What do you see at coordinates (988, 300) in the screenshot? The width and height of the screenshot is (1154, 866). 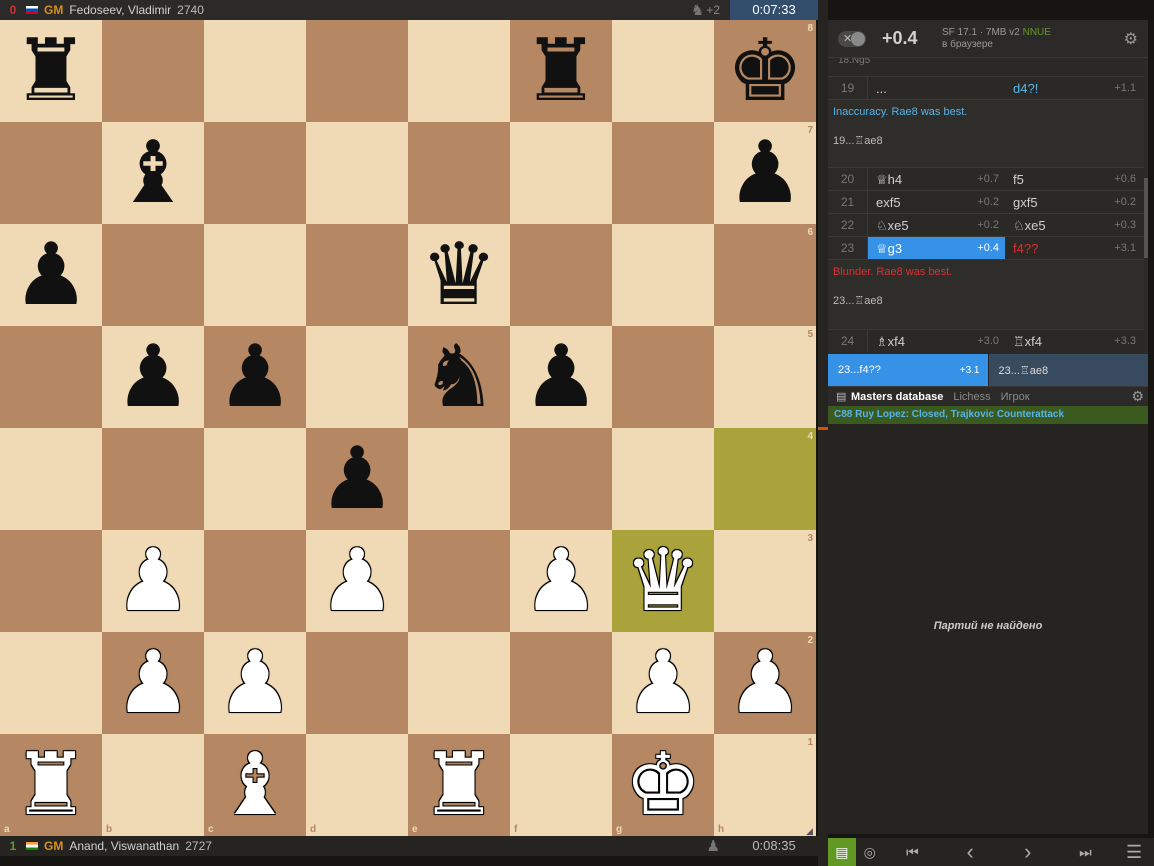 I see `variation-move: 23...♖ae8` at bounding box center [988, 300].